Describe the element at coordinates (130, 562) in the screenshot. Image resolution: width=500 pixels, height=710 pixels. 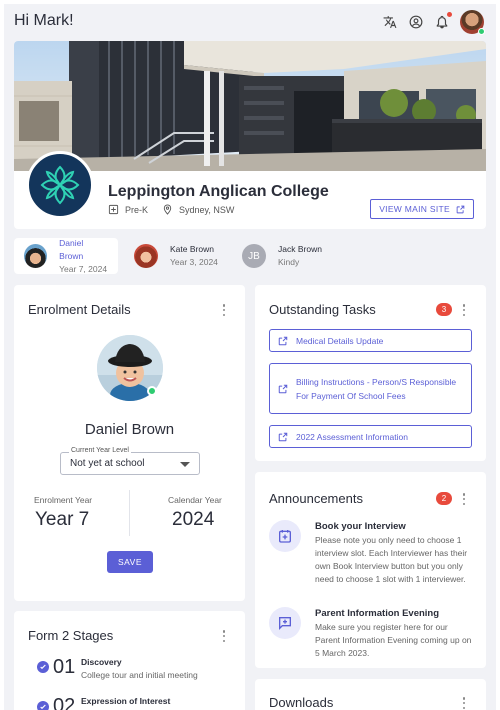
I see `save-button: SAVE` at that location.